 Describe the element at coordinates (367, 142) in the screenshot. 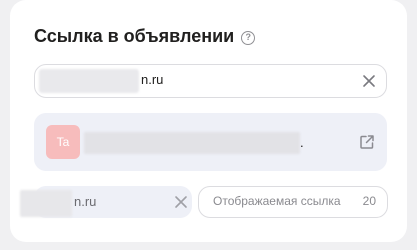

I see `external-link-icon` at that location.